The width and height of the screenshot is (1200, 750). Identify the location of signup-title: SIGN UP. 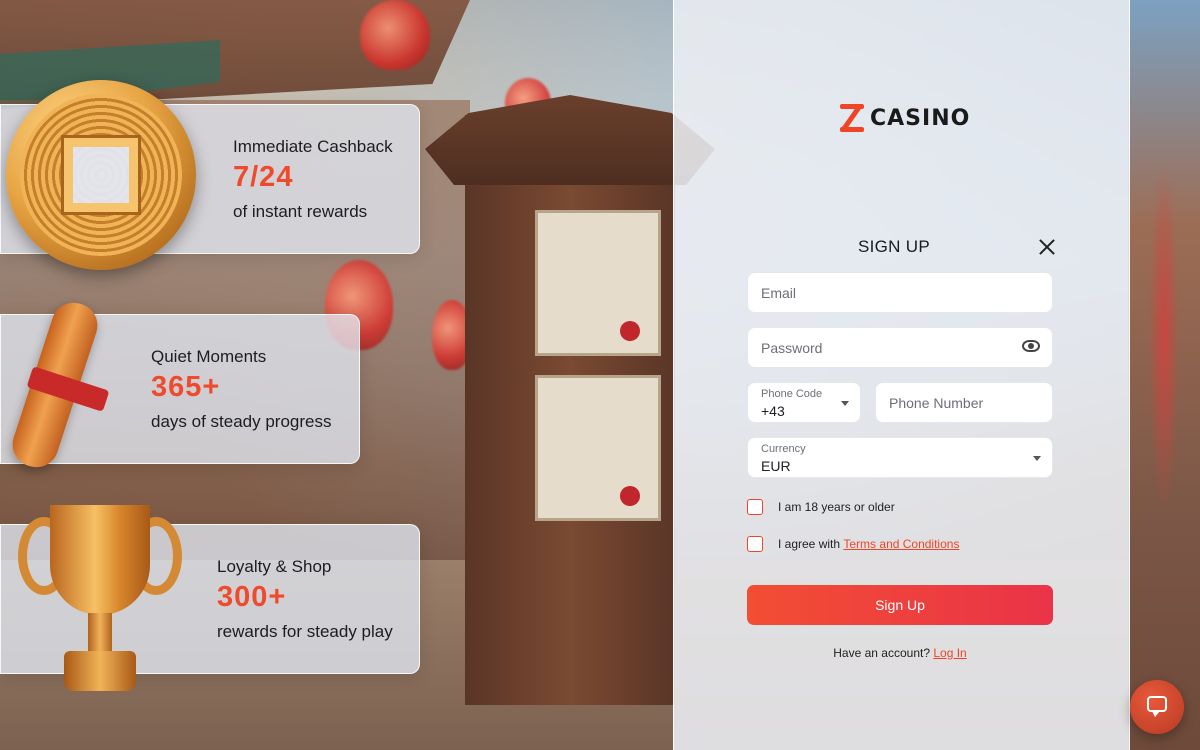
(893, 246).